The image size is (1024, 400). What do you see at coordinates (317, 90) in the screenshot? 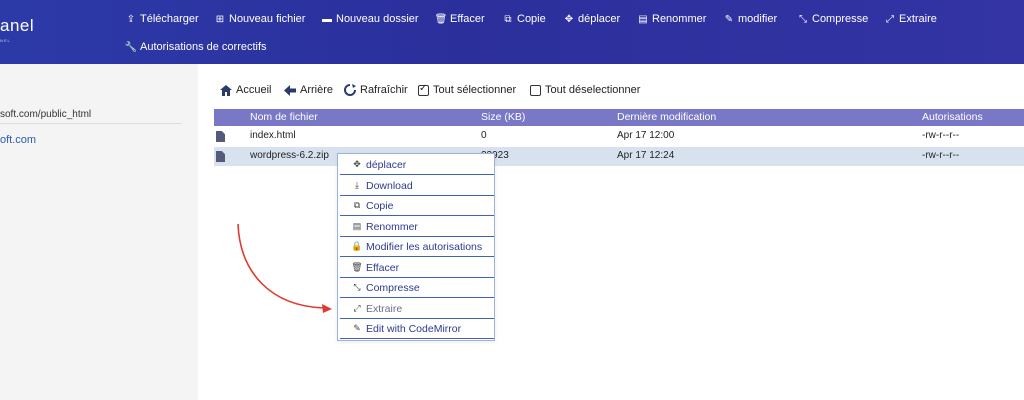
I see `back-label: Arrière` at bounding box center [317, 90].